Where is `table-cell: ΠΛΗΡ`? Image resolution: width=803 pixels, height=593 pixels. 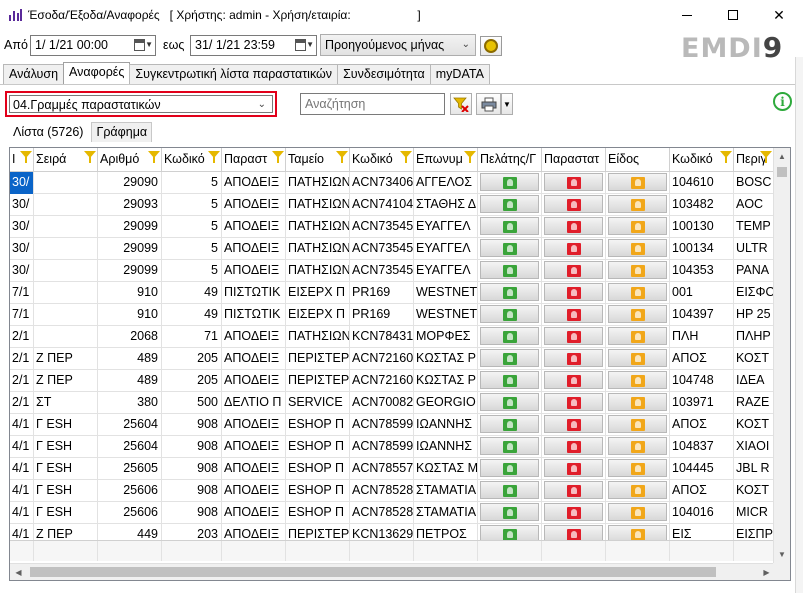 table-cell: ΠΛΗΡ is located at coordinates (754, 337).